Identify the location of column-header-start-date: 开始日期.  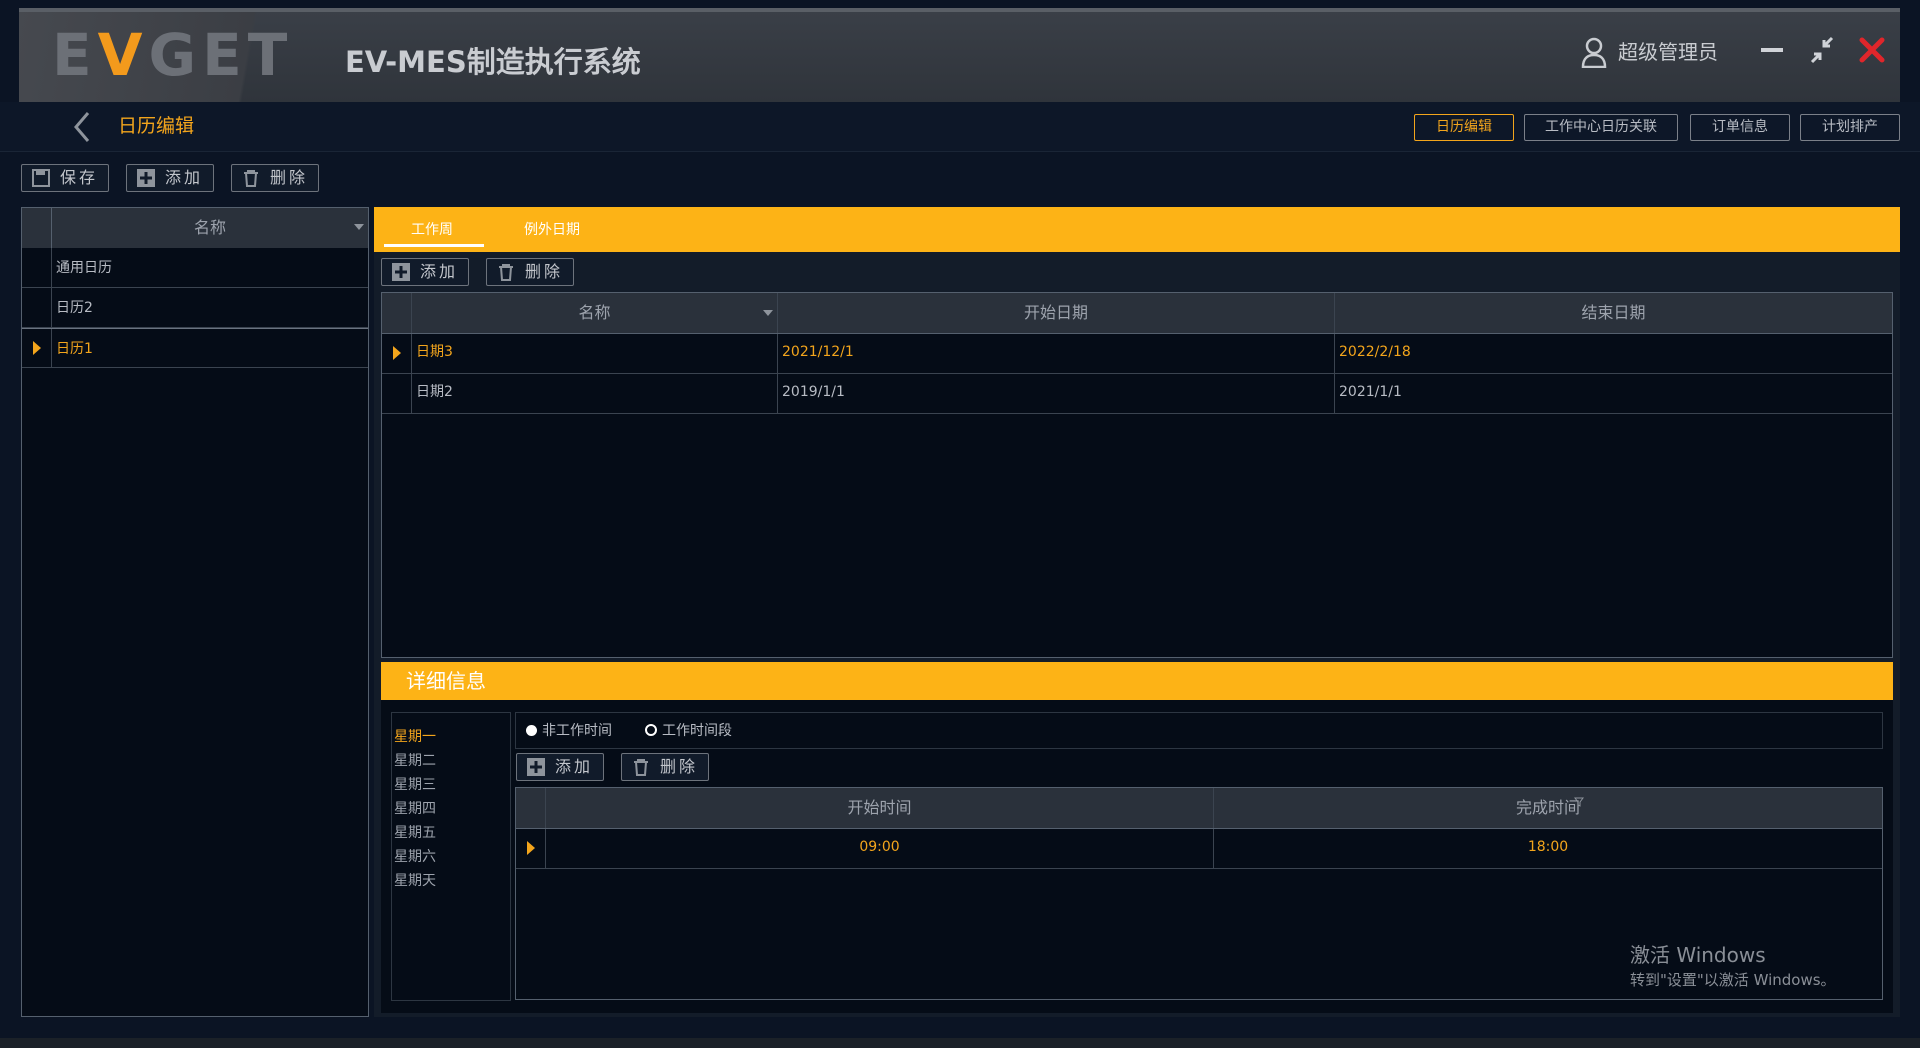
(1056, 313).